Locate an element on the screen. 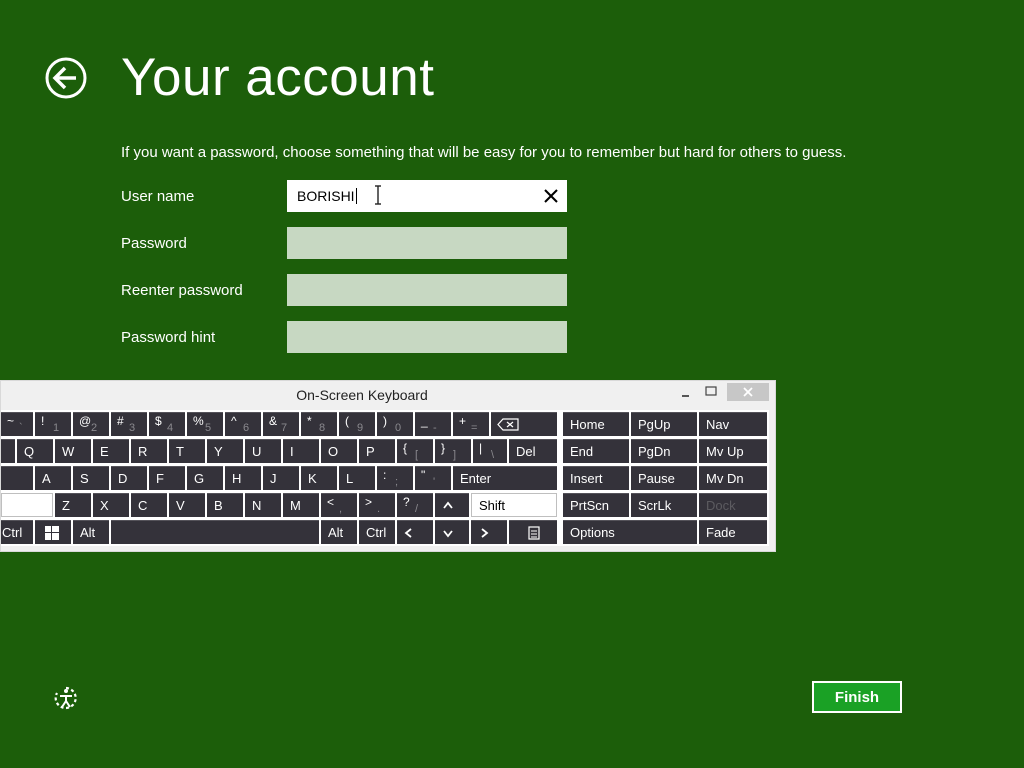  key-semicolon: :; is located at coordinates (395, 478).